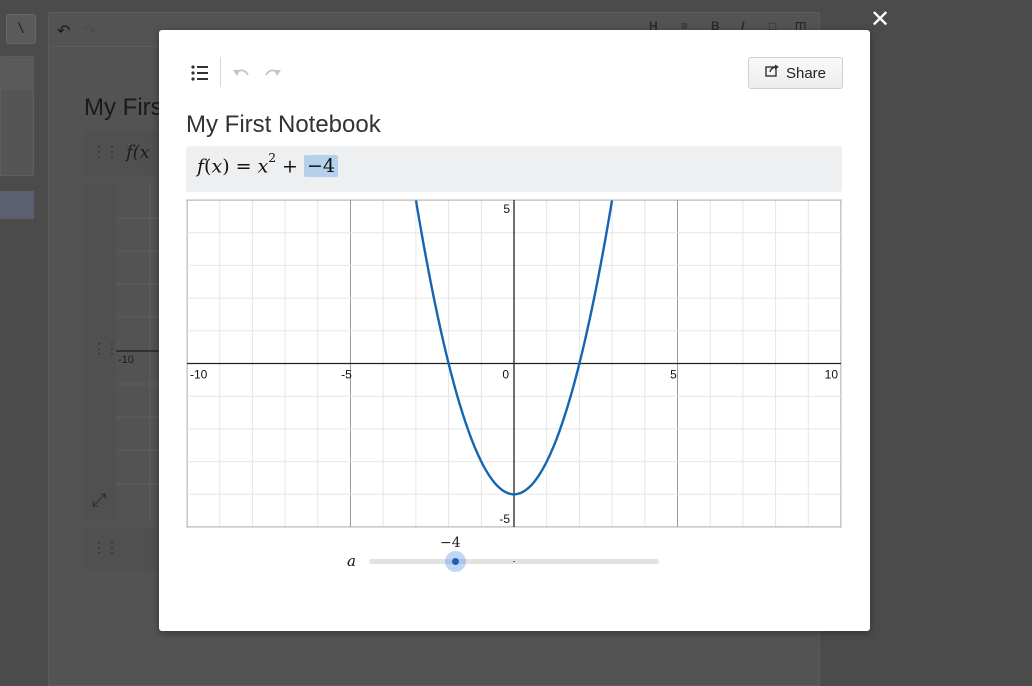 This screenshot has width=1032, height=686. I want to click on background-notebook-title: My Firs, so click(123, 107).